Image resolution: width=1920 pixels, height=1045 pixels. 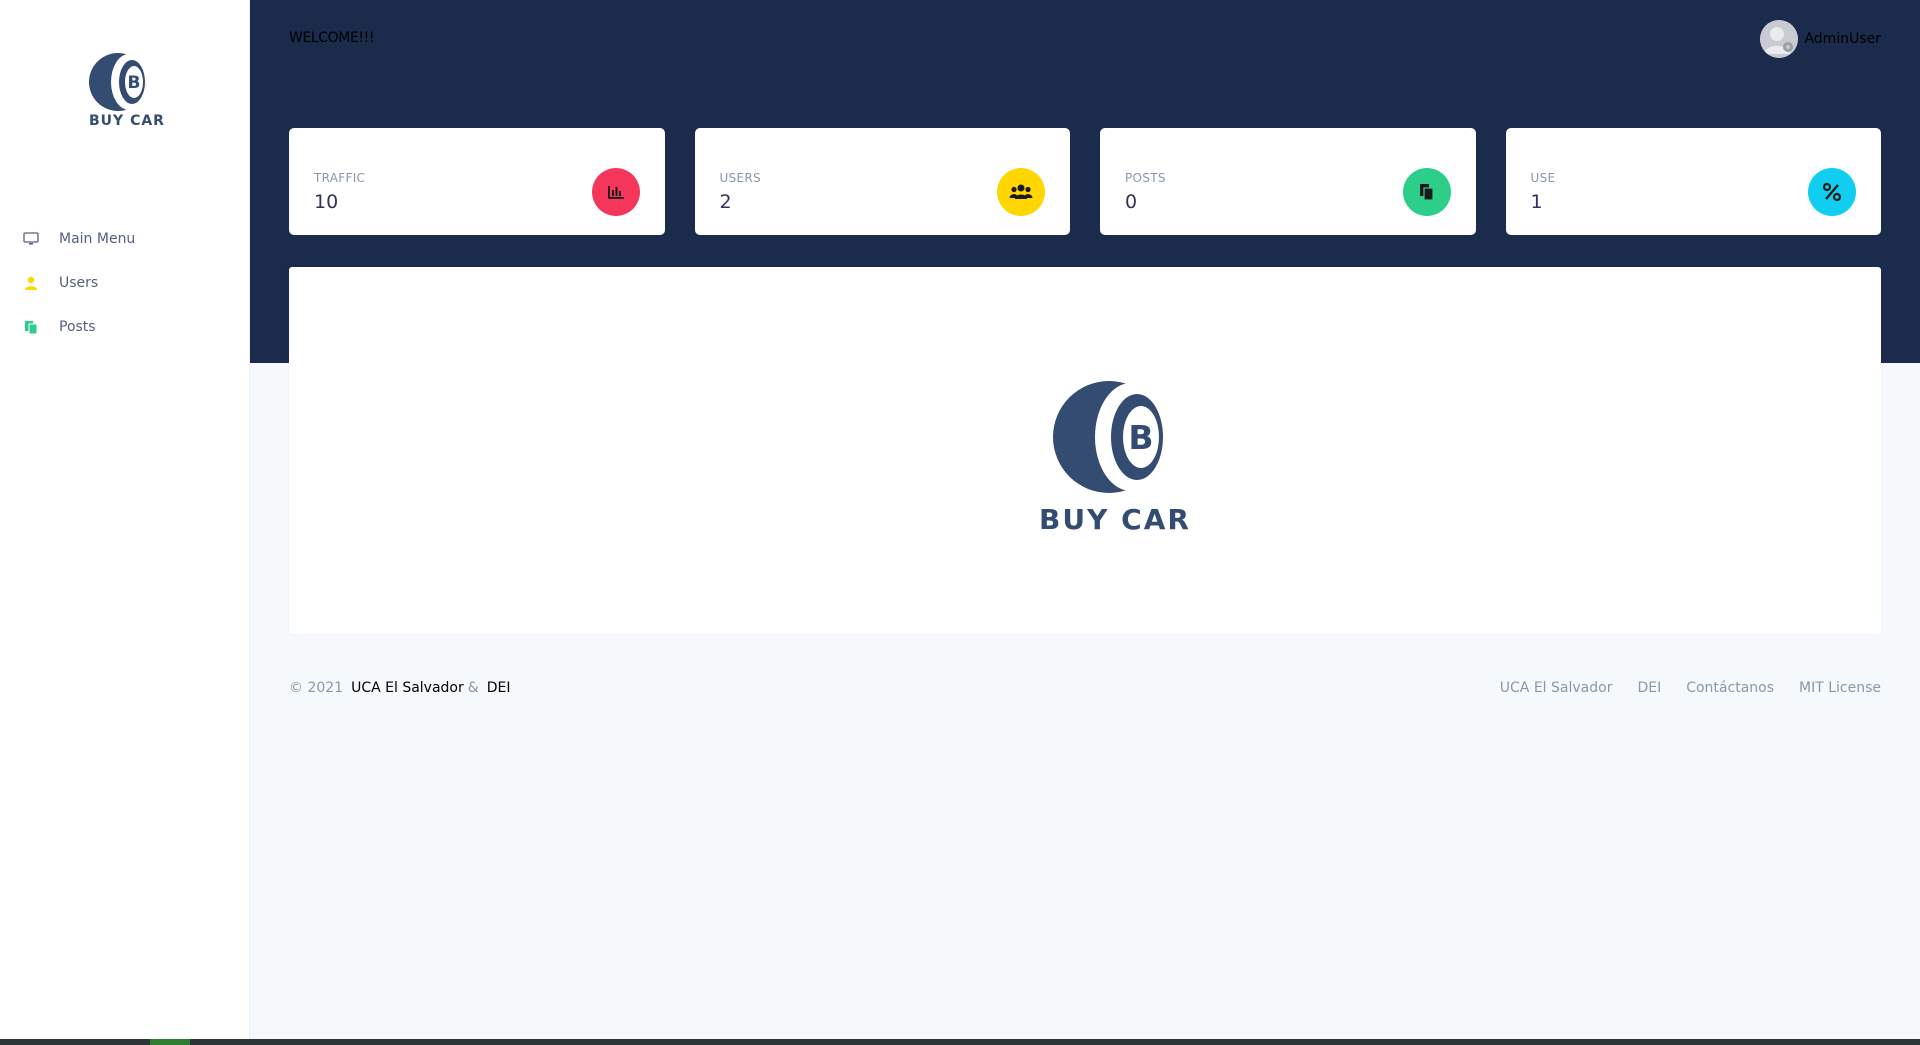 I want to click on monitor-icon, so click(x=31, y=239).